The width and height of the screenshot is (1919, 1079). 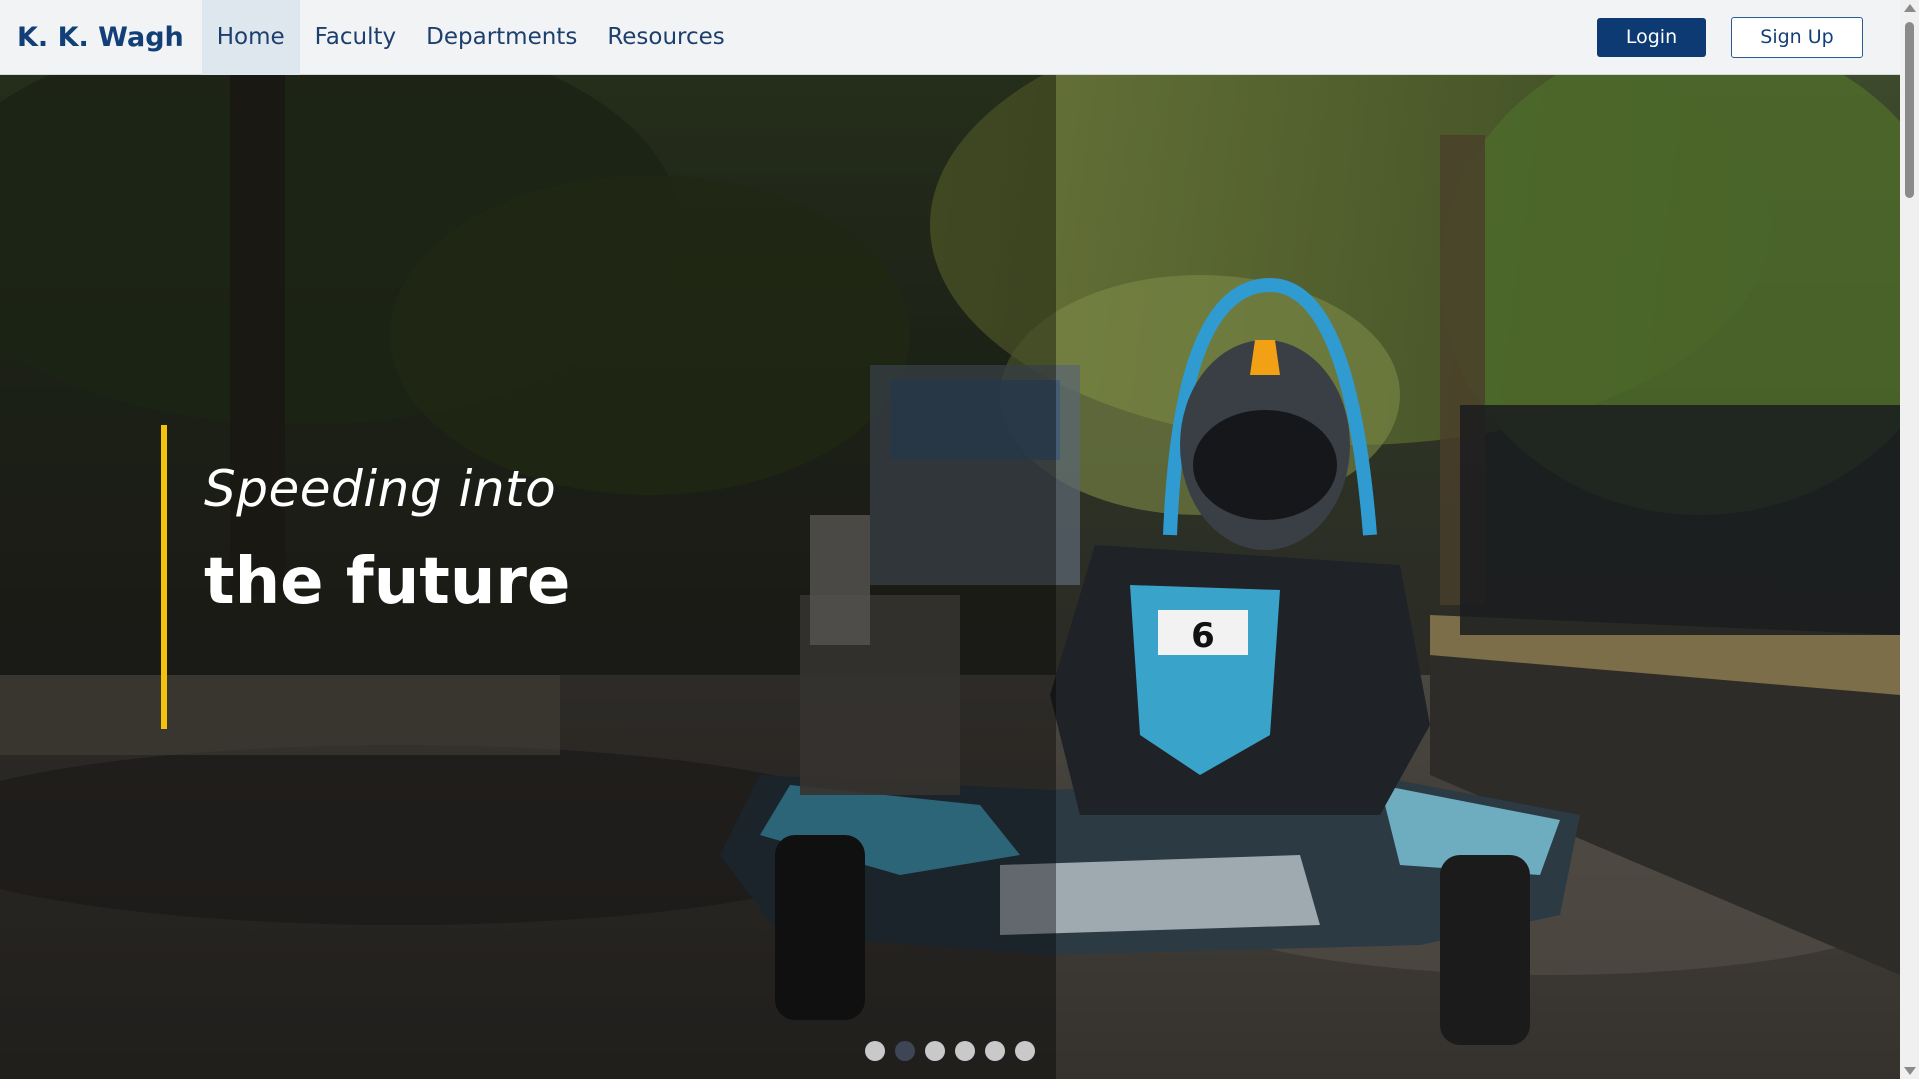 I want to click on scroll-up-icon, so click(x=1910, y=8).